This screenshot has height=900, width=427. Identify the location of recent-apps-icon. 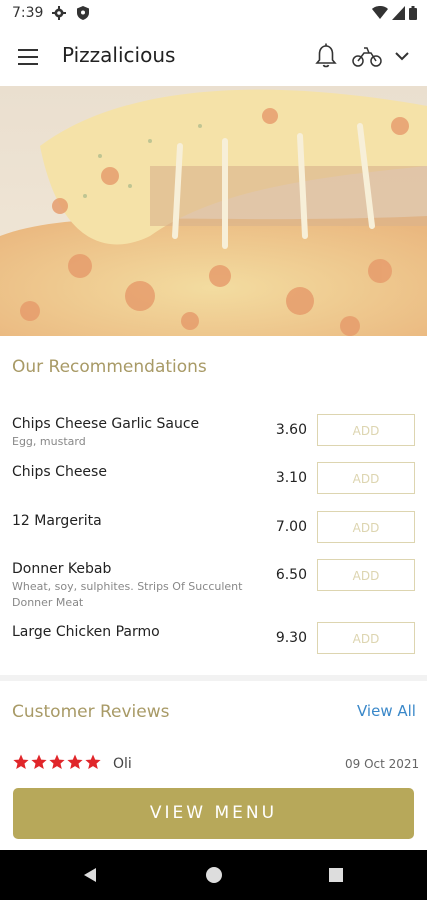
(336, 875).